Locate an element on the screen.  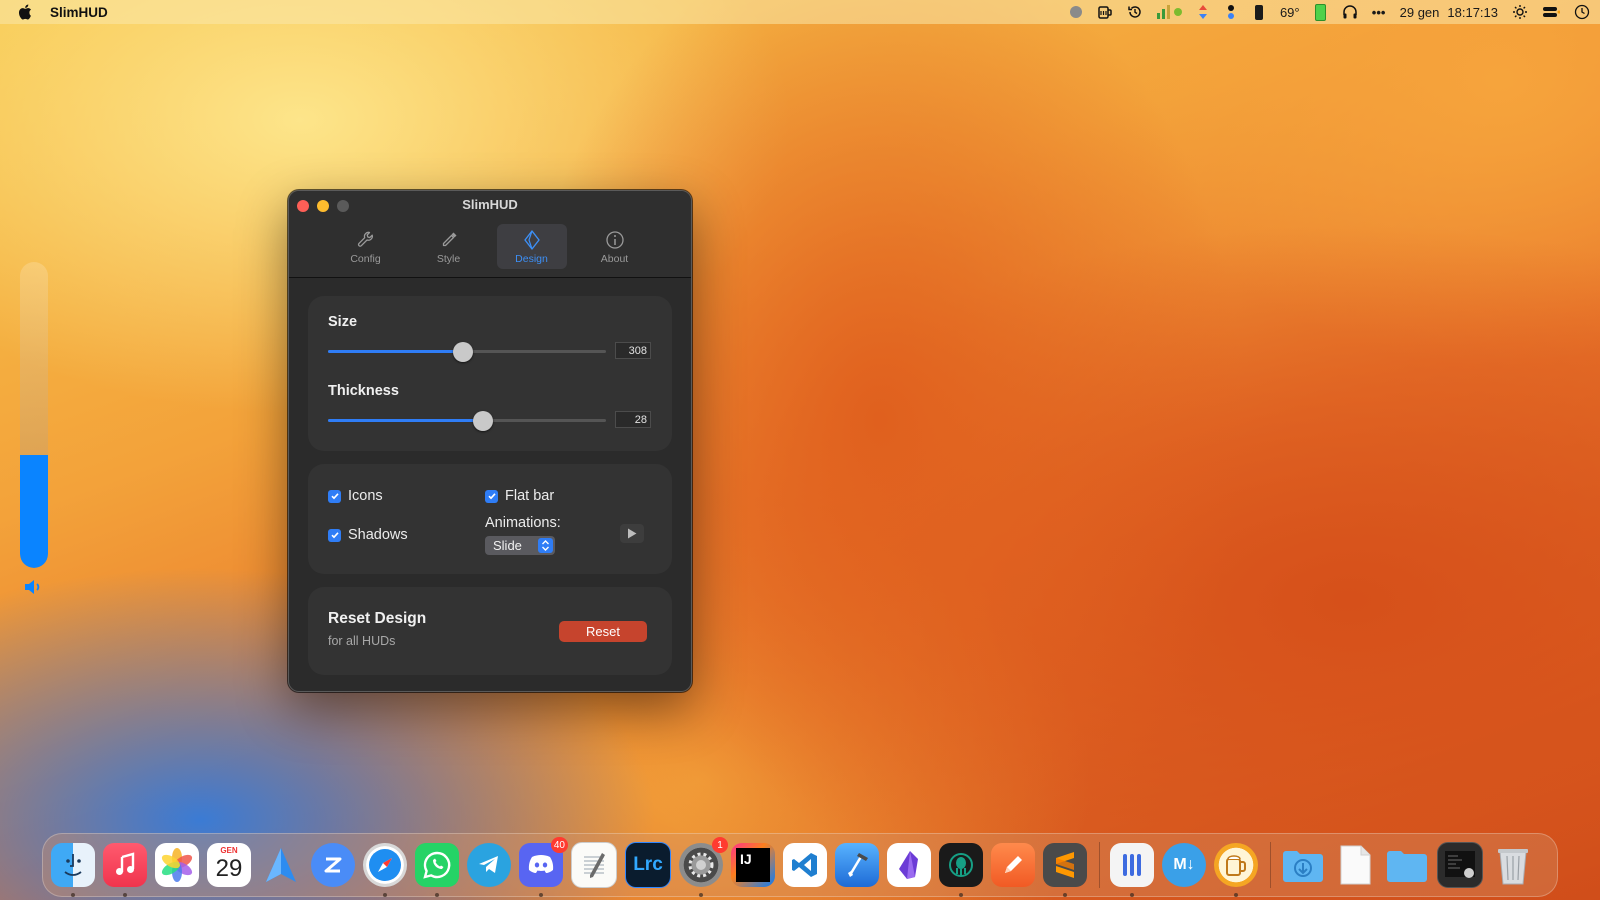
reset-subtitle: for all HUDs is located at coordinates (362, 641).